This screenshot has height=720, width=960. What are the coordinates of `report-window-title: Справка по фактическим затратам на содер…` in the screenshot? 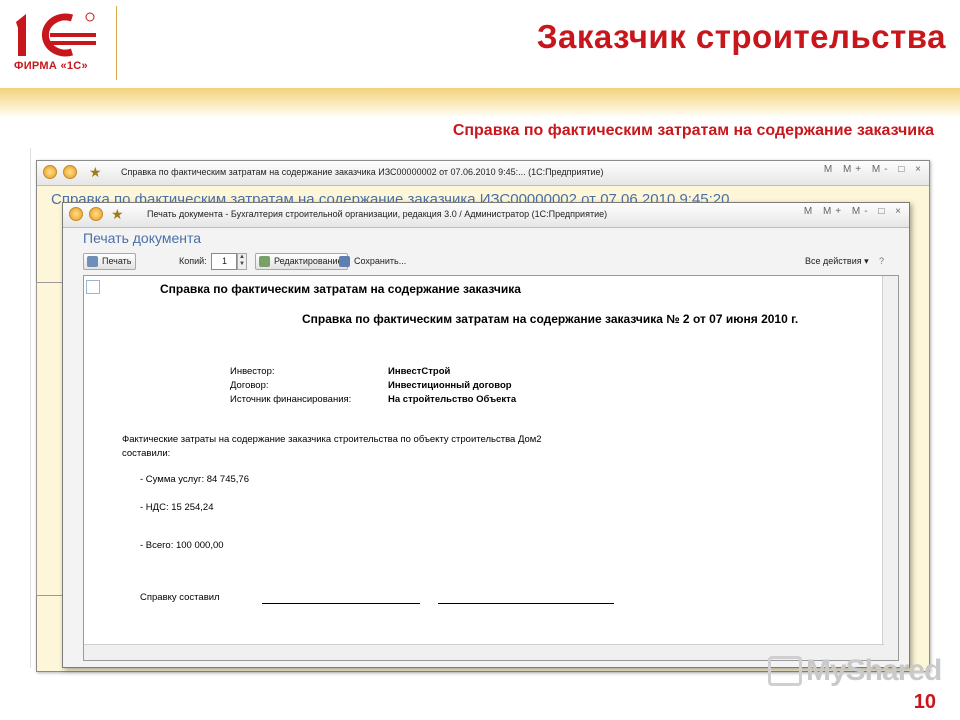 It's located at (362, 172).